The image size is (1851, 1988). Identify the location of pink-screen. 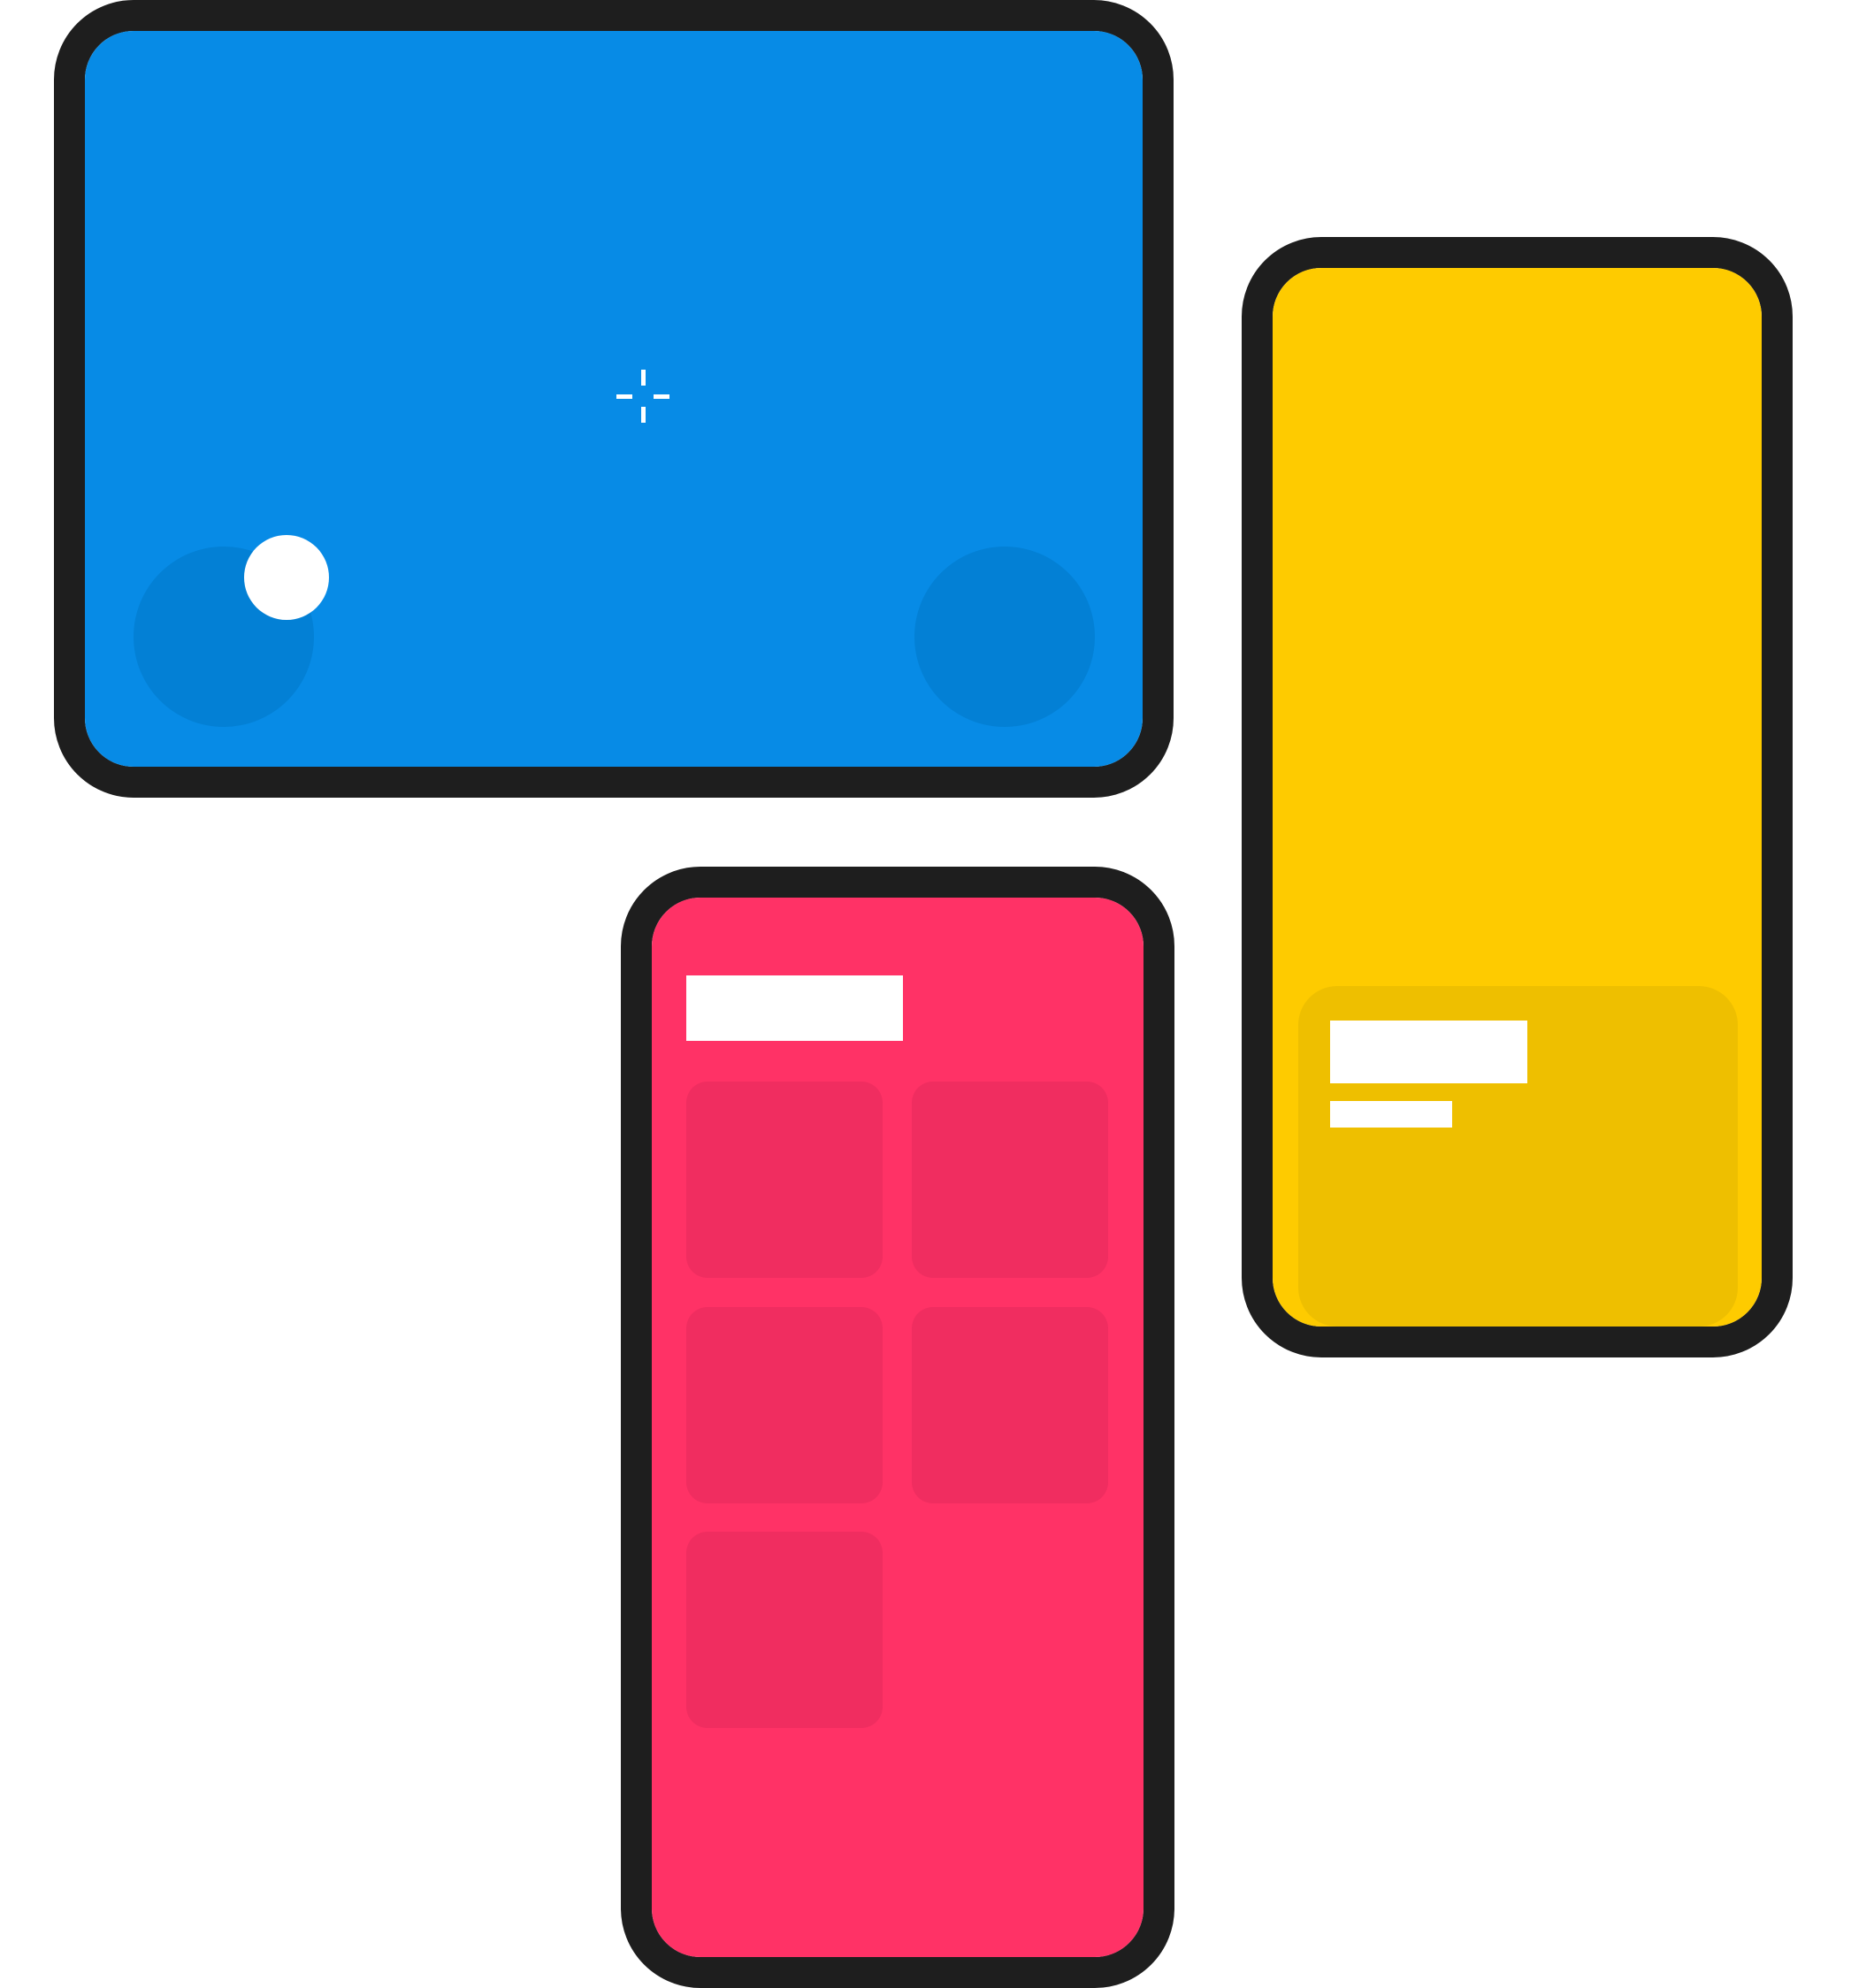
(898, 1428).